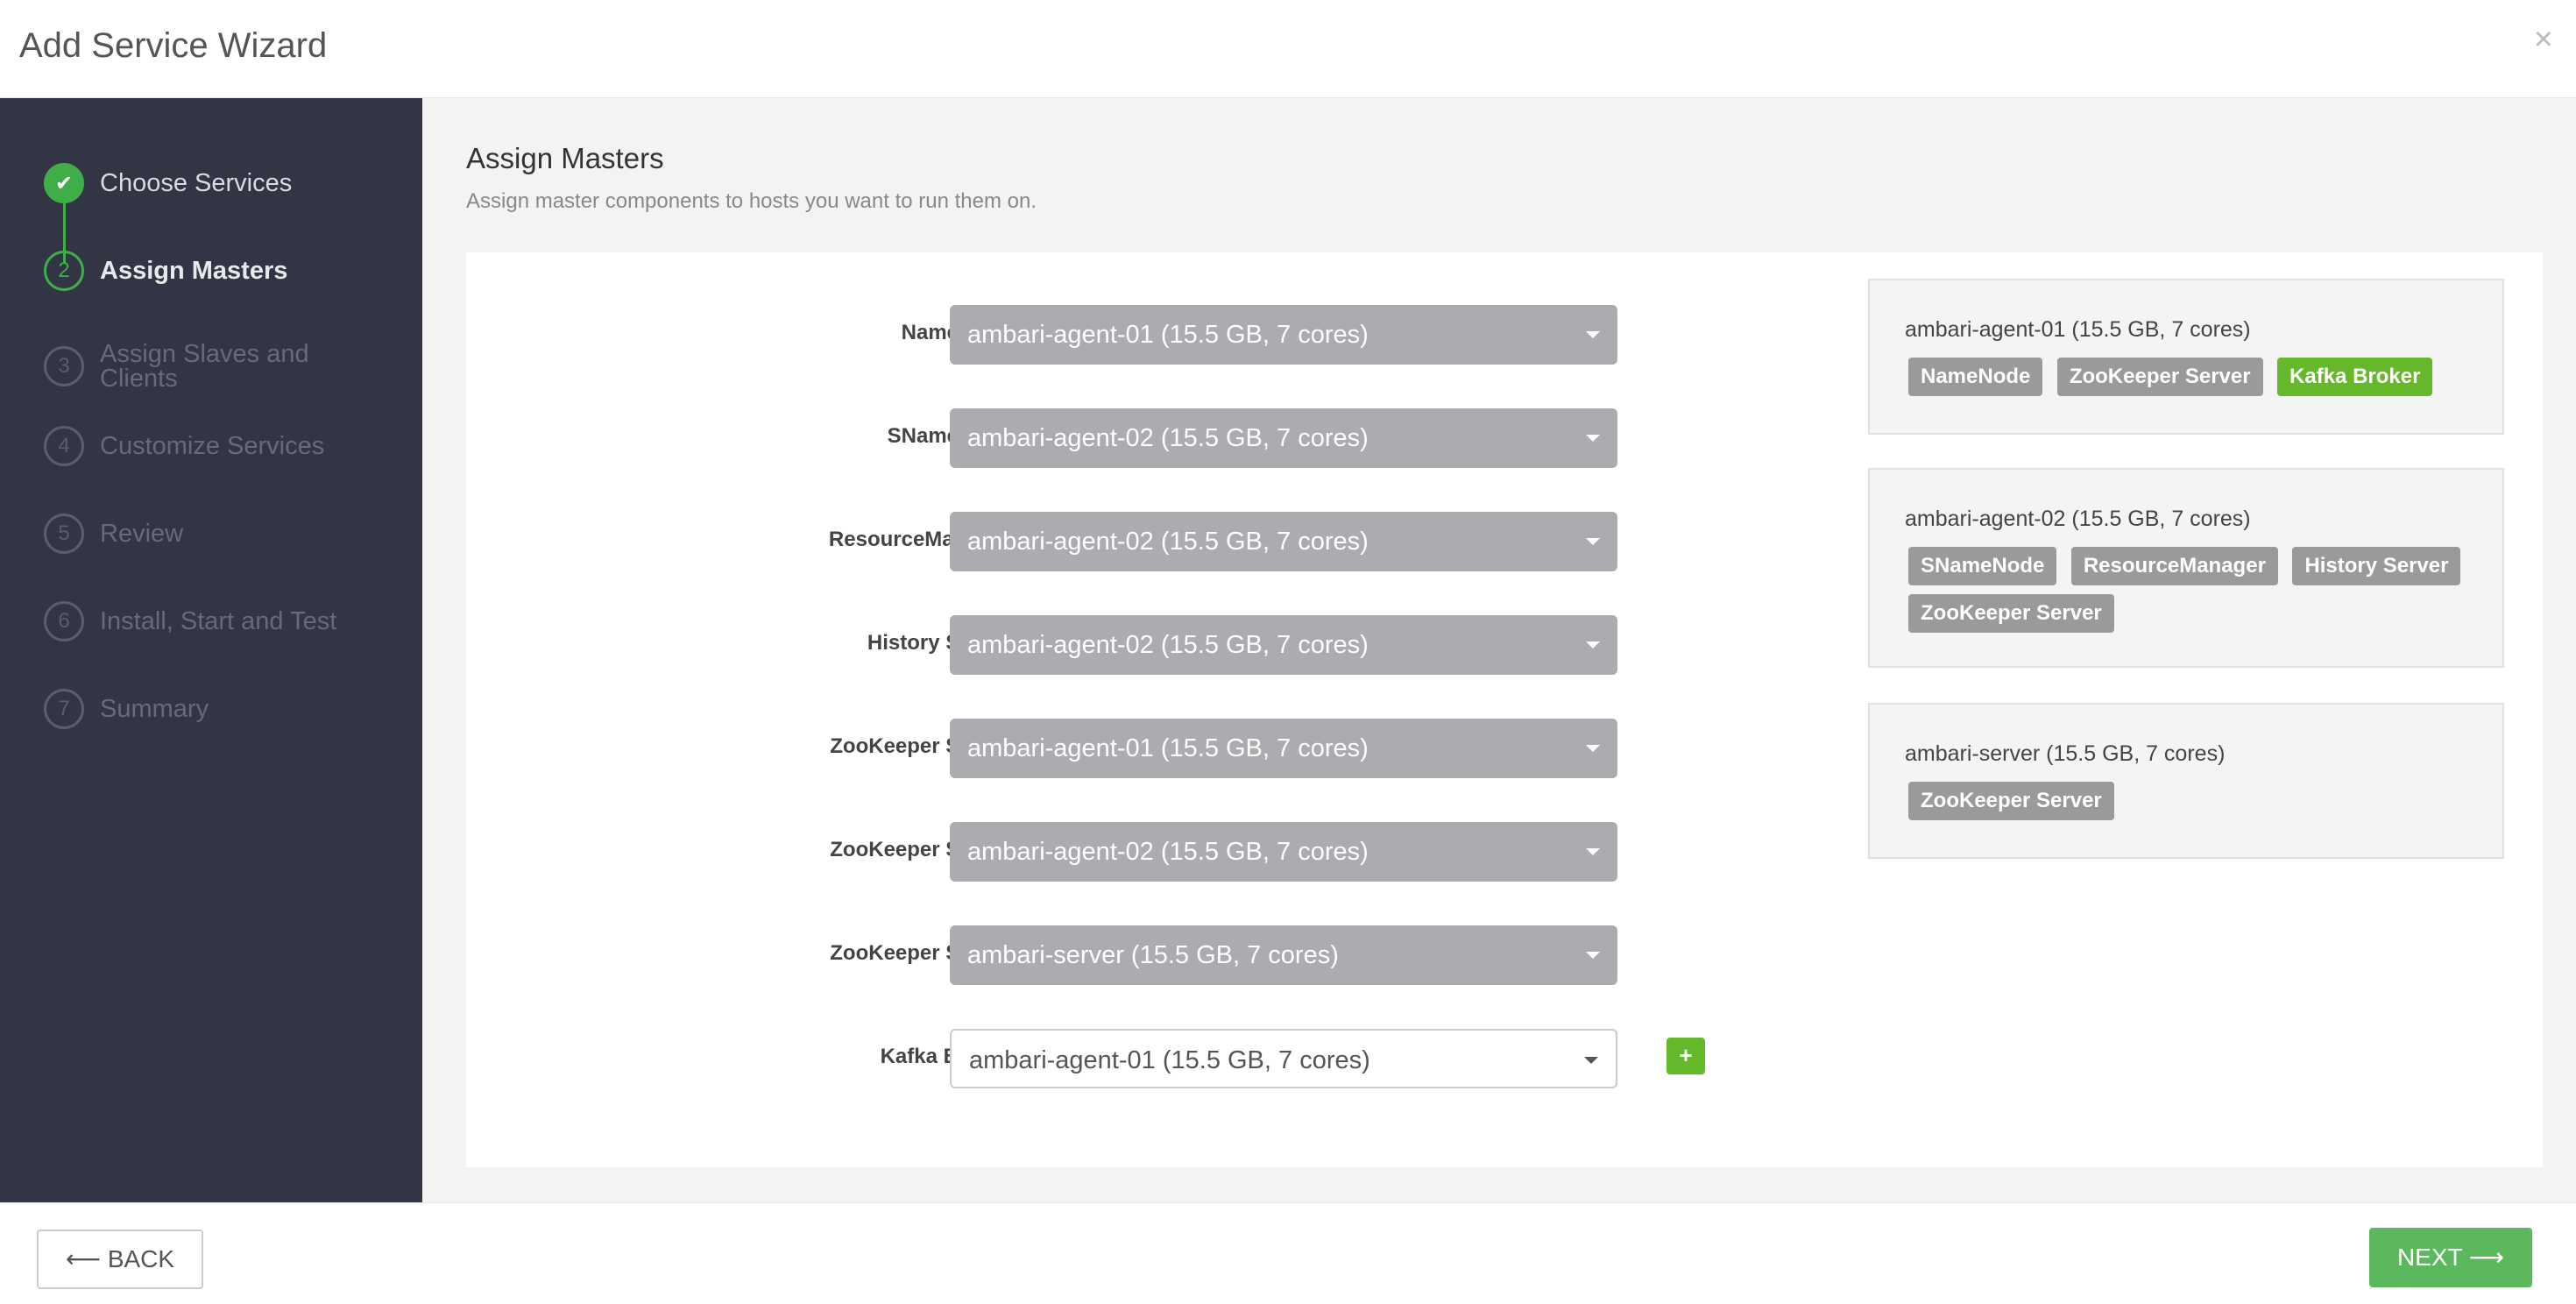 This screenshot has width=2576, height=1304. Describe the element at coordinates (2376, 566) in the screenshot. I see `component-tag: History Server` at that location.